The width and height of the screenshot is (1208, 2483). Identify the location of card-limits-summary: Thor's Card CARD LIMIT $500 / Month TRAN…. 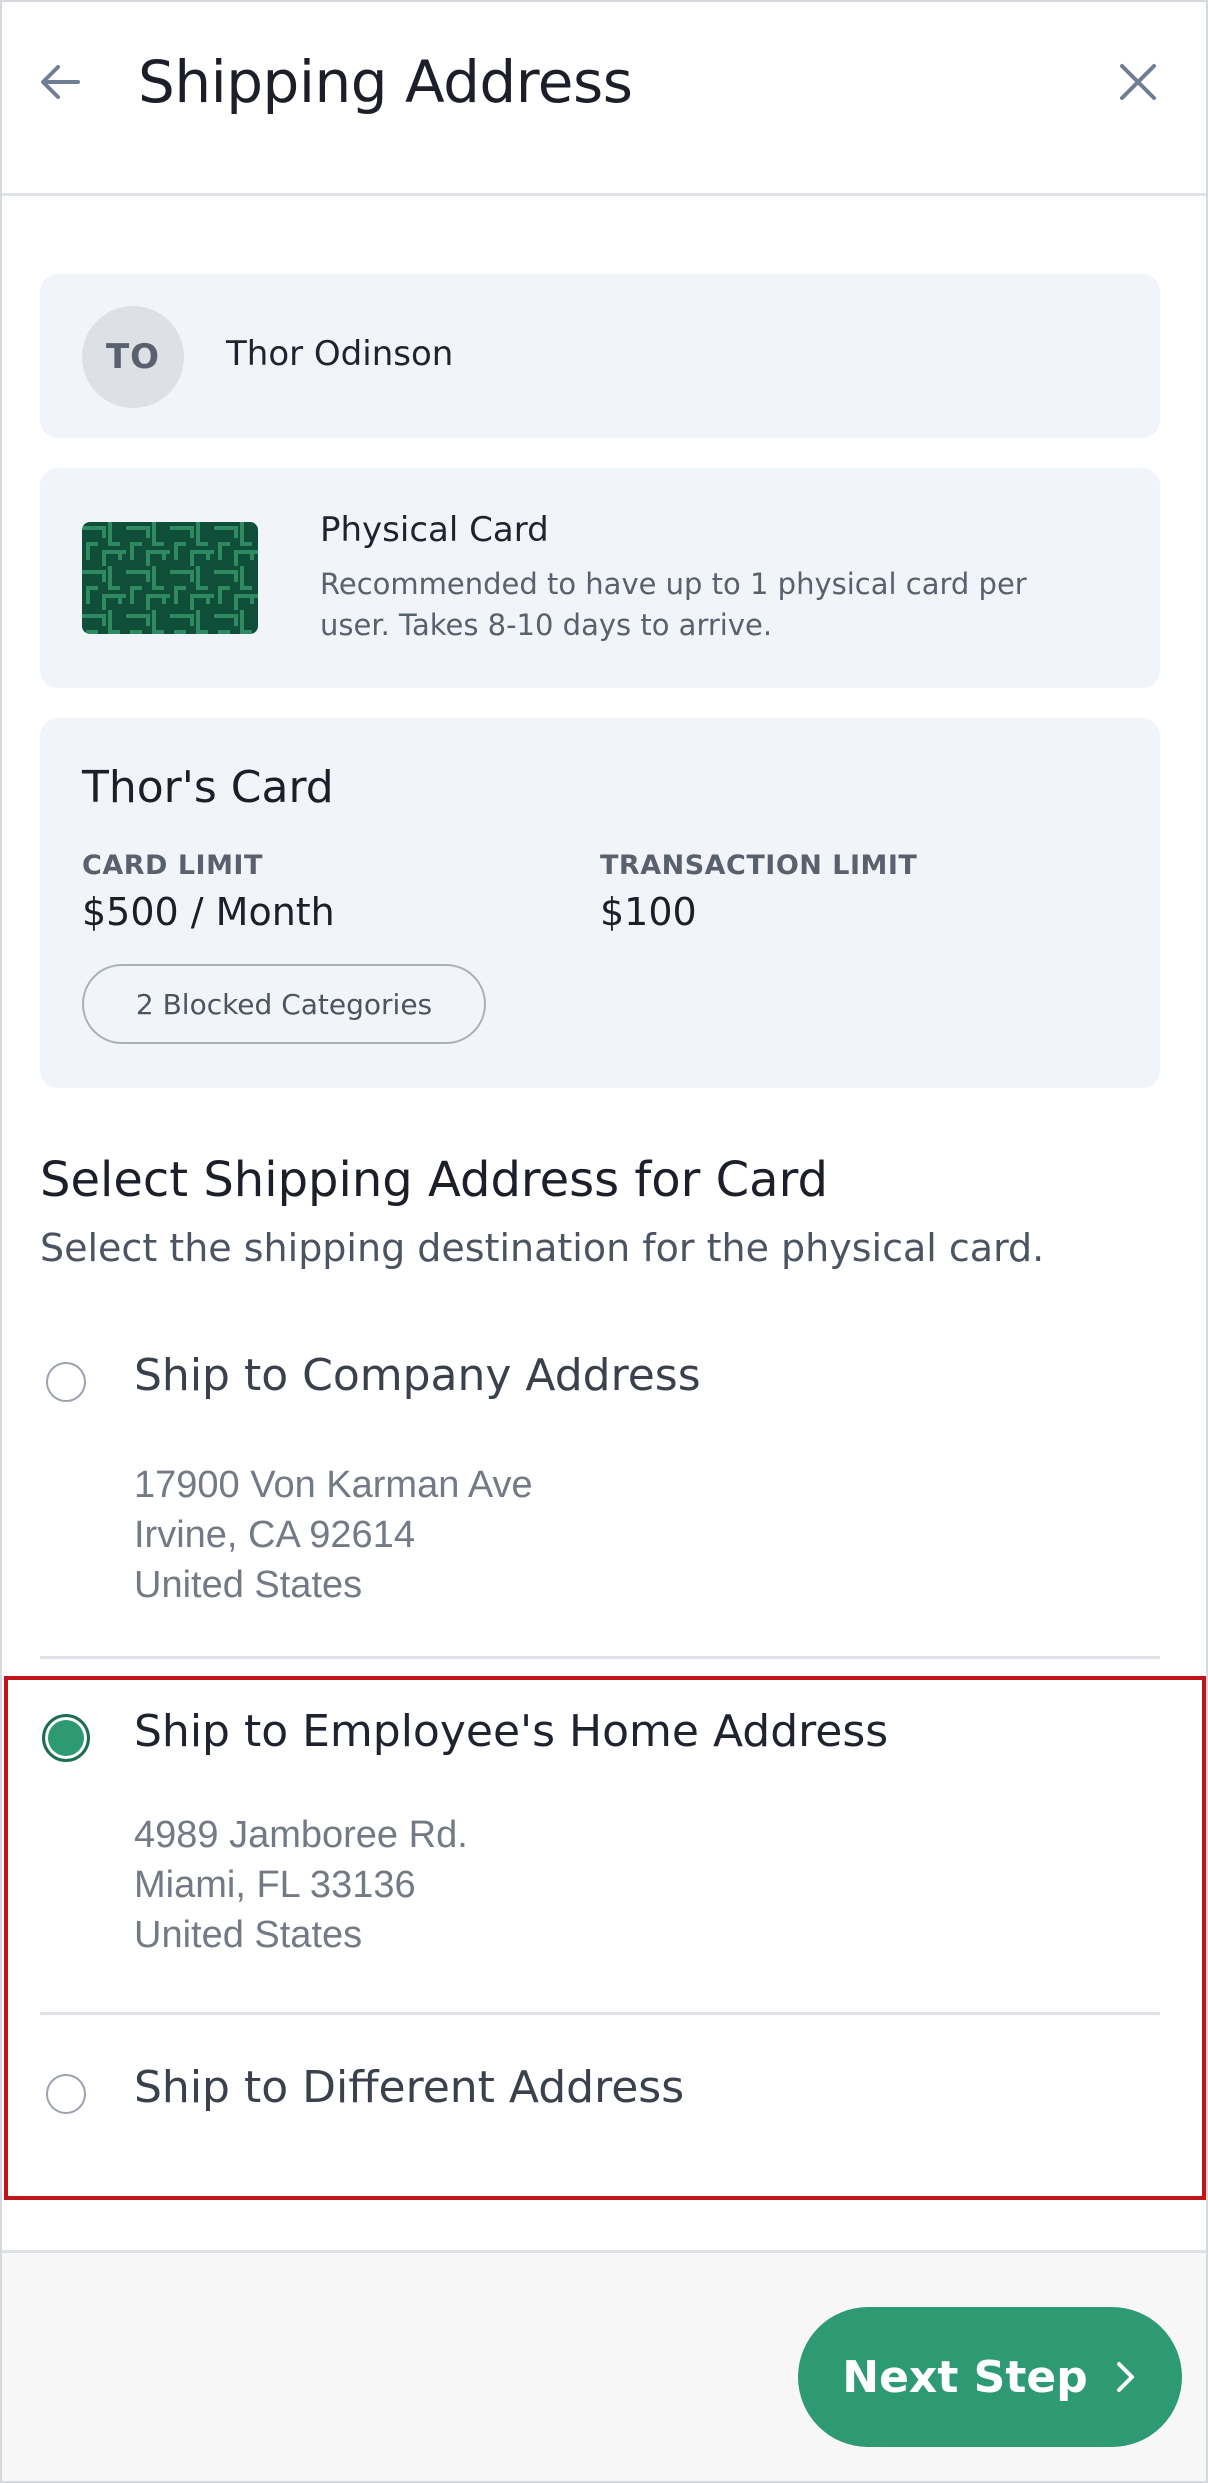
(600, 903).